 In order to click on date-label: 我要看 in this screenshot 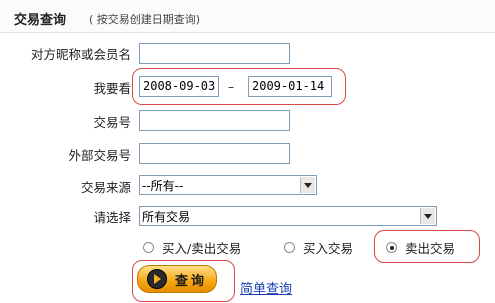, I will do `click(112, 88)`.